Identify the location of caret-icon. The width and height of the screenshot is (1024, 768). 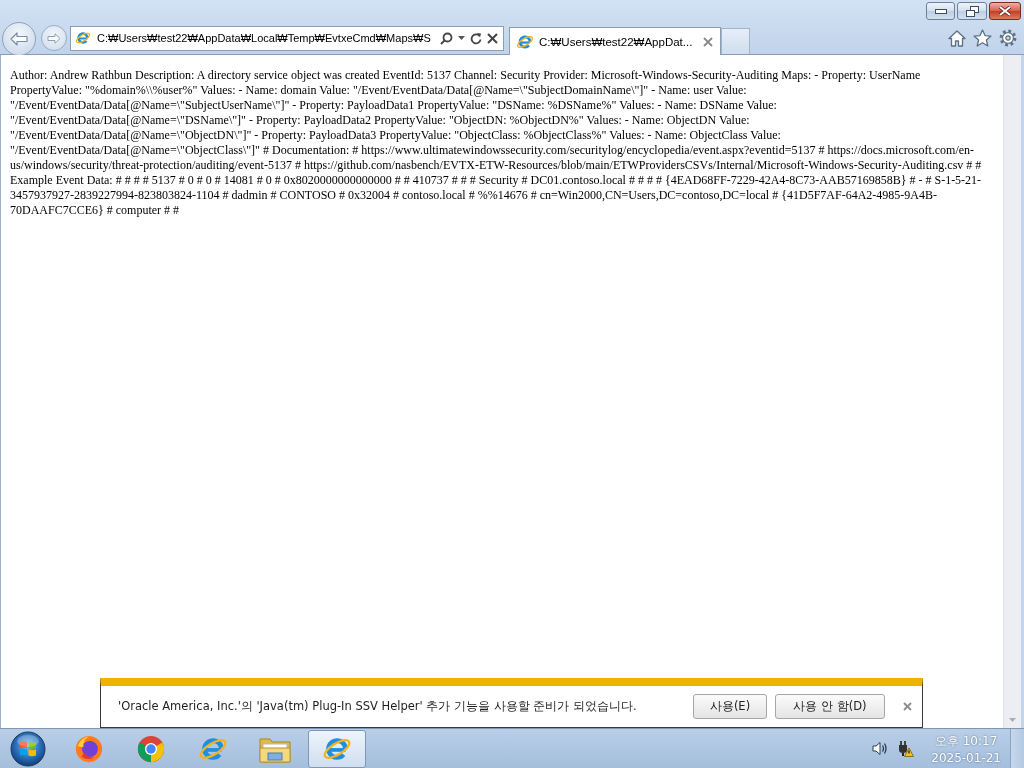
(461, 38).